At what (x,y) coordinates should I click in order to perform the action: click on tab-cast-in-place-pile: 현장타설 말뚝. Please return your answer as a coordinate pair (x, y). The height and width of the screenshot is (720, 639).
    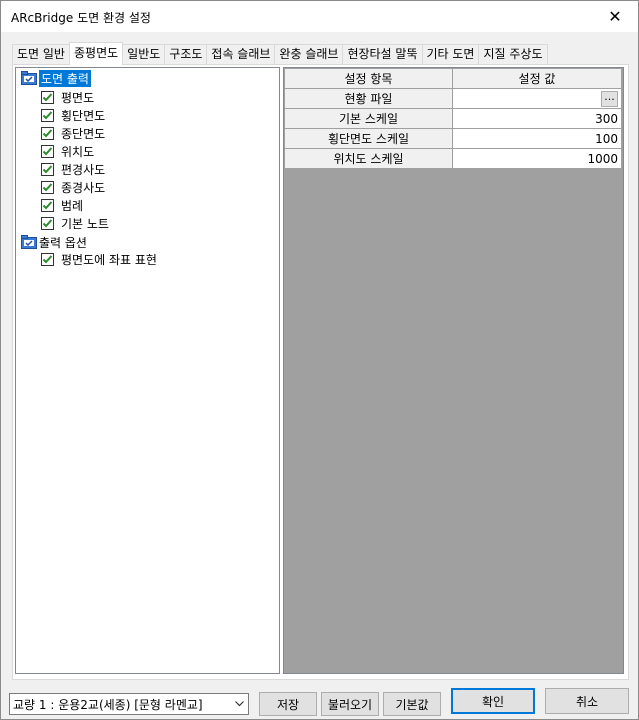
    Looking at the image, I should click on (382, 54).